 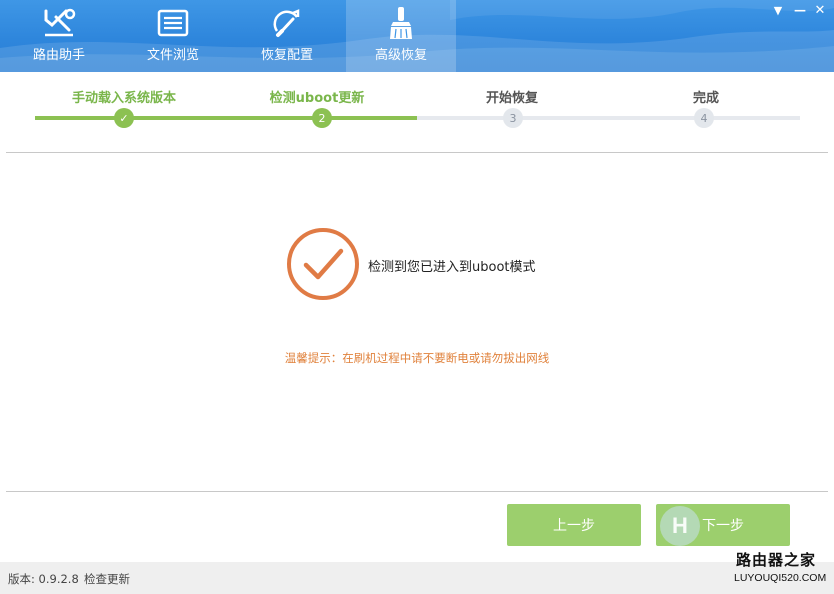 What do you see at coordinates (704, 118) in the screenshot?
I see `step-marker-4: 4` at bounding box center [704, 118].